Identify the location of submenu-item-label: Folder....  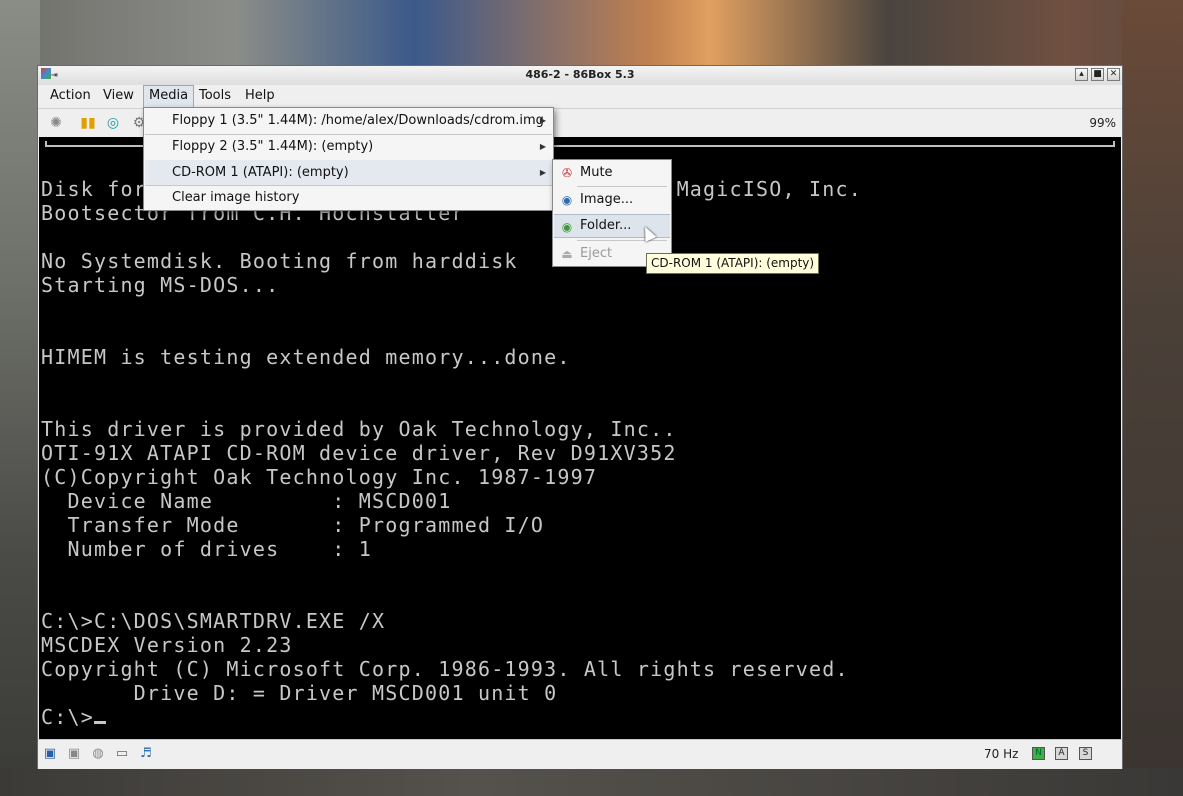
(606, 225).